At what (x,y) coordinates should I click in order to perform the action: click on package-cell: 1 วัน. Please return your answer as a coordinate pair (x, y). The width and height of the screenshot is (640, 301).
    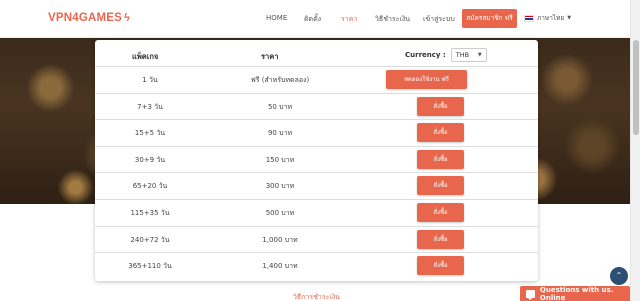
    Looking at the image, I should click on (150, 80).